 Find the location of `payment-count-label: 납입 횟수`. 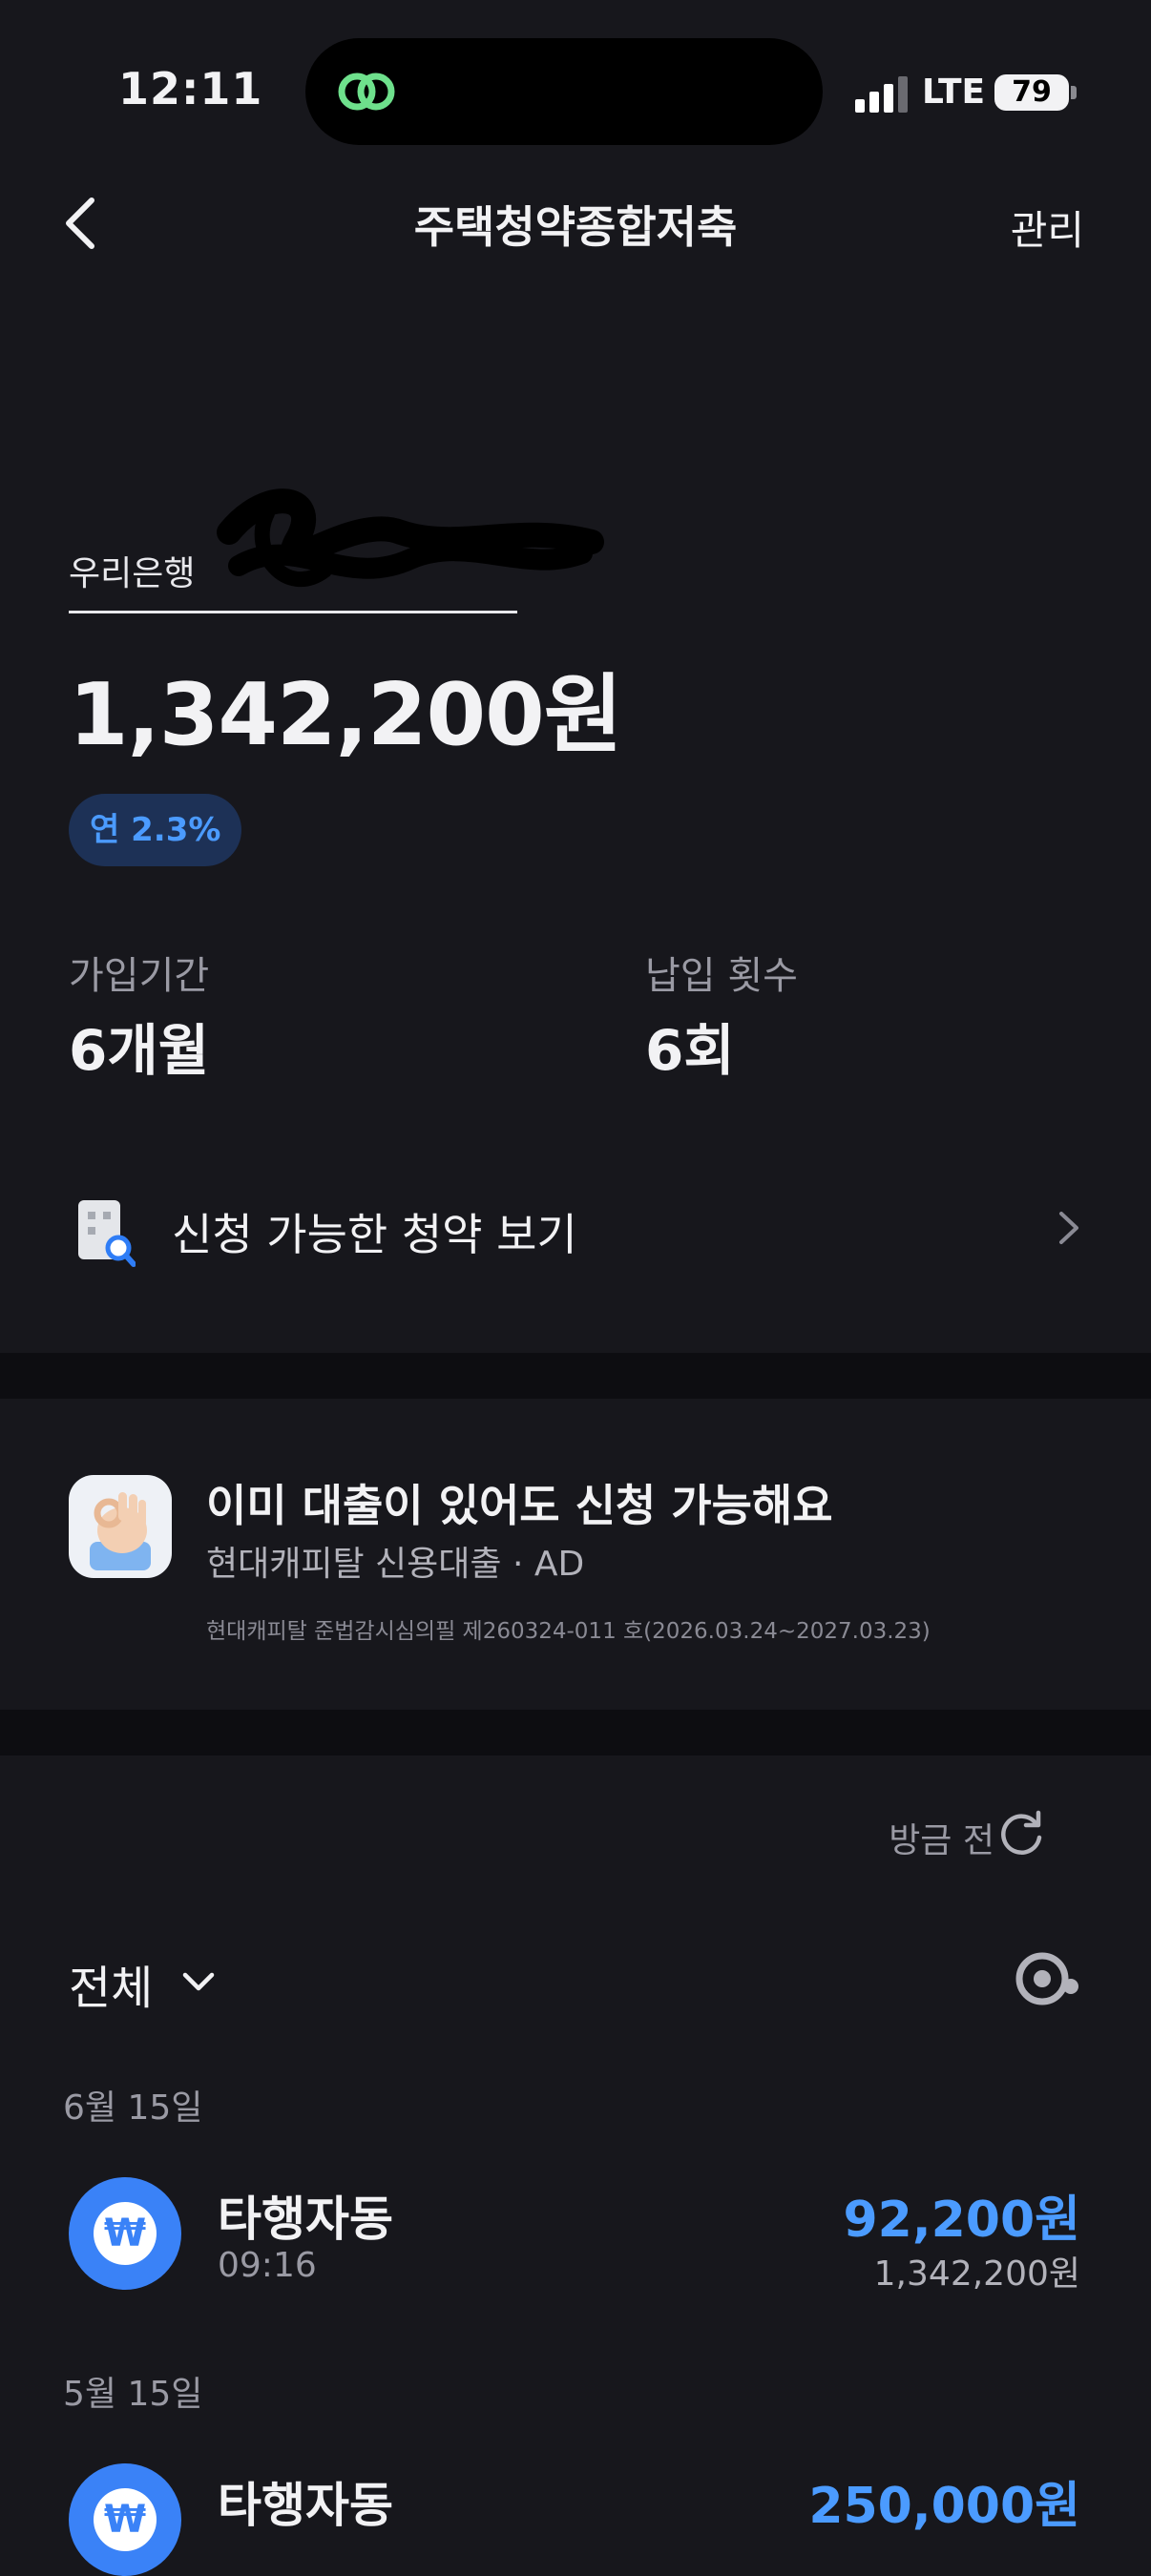

payment-count-label: 납입 횟수 is located at coordinates (721, 976).